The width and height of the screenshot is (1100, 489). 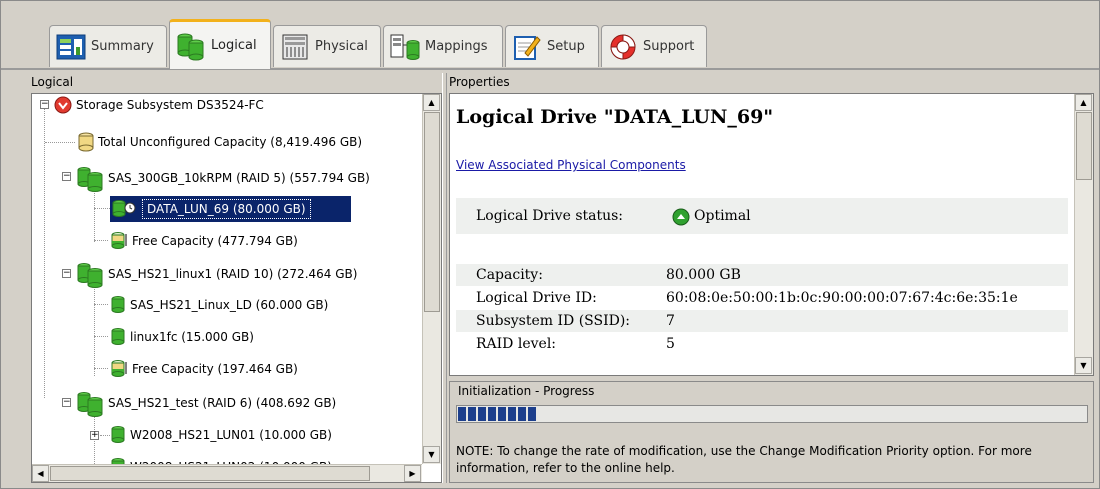 I want to click on tree-item-label: linux1fc (15.000 GB), so click(x=192, y=337).